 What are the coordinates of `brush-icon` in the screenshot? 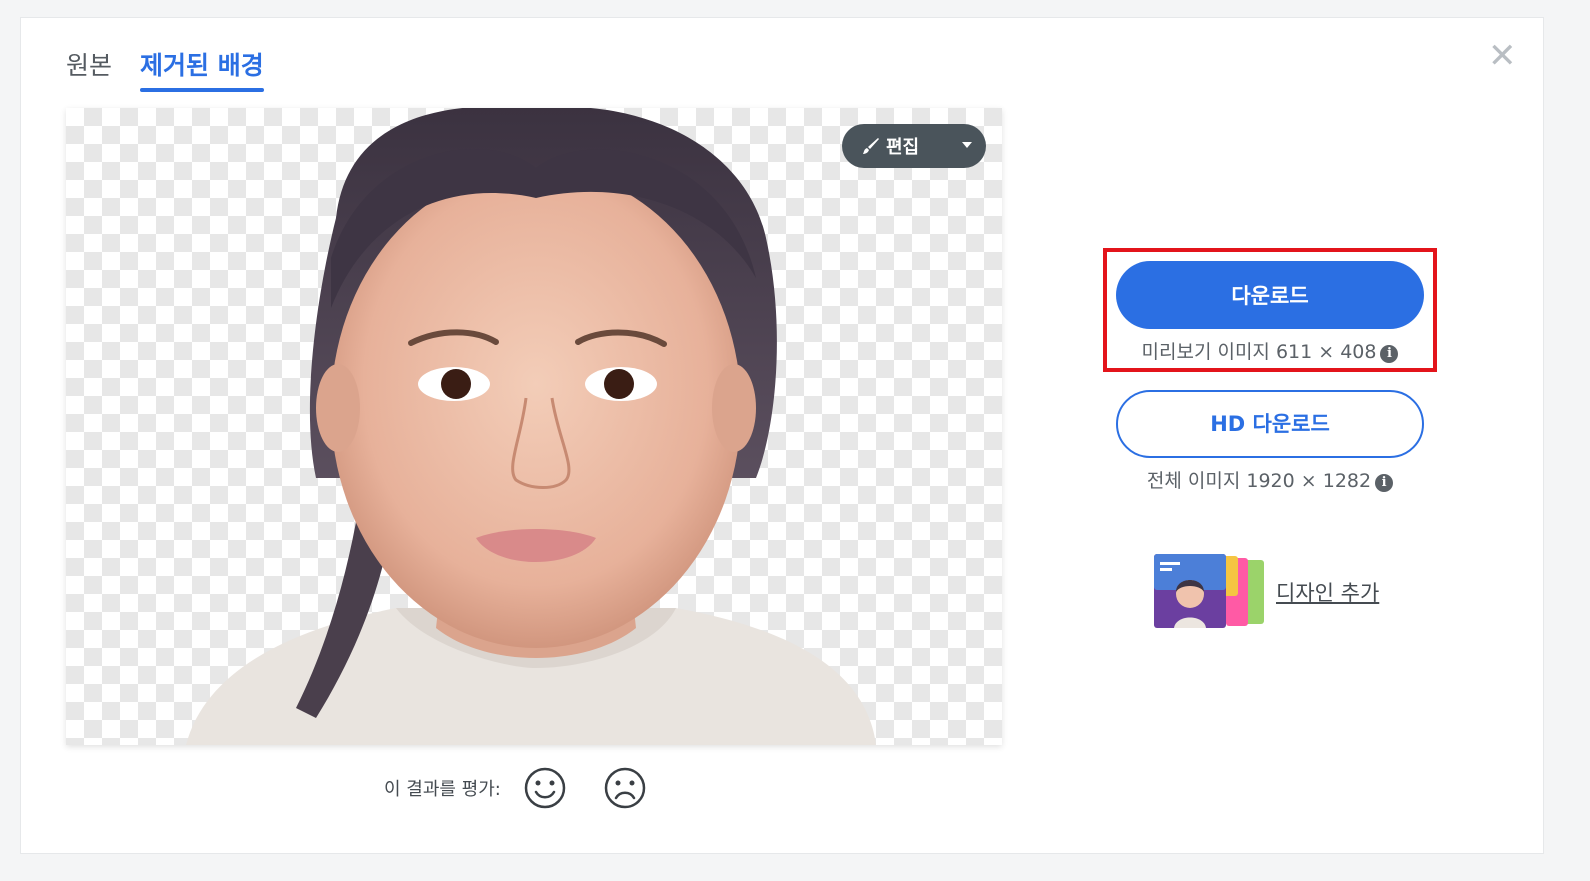 It's located at (871, 146).